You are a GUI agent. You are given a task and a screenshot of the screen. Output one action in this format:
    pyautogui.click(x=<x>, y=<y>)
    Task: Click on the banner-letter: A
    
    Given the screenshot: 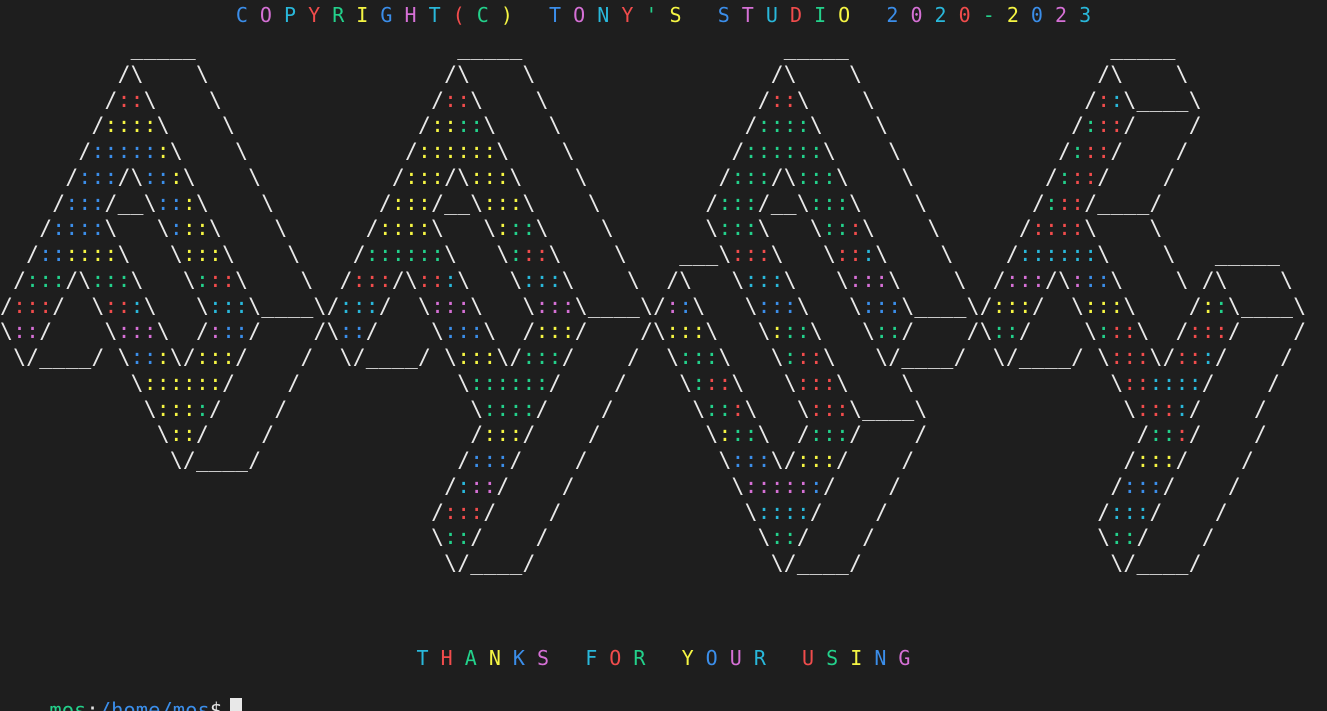 What is the action you would take?
    pyautogui.click(x=476, y=658)
    